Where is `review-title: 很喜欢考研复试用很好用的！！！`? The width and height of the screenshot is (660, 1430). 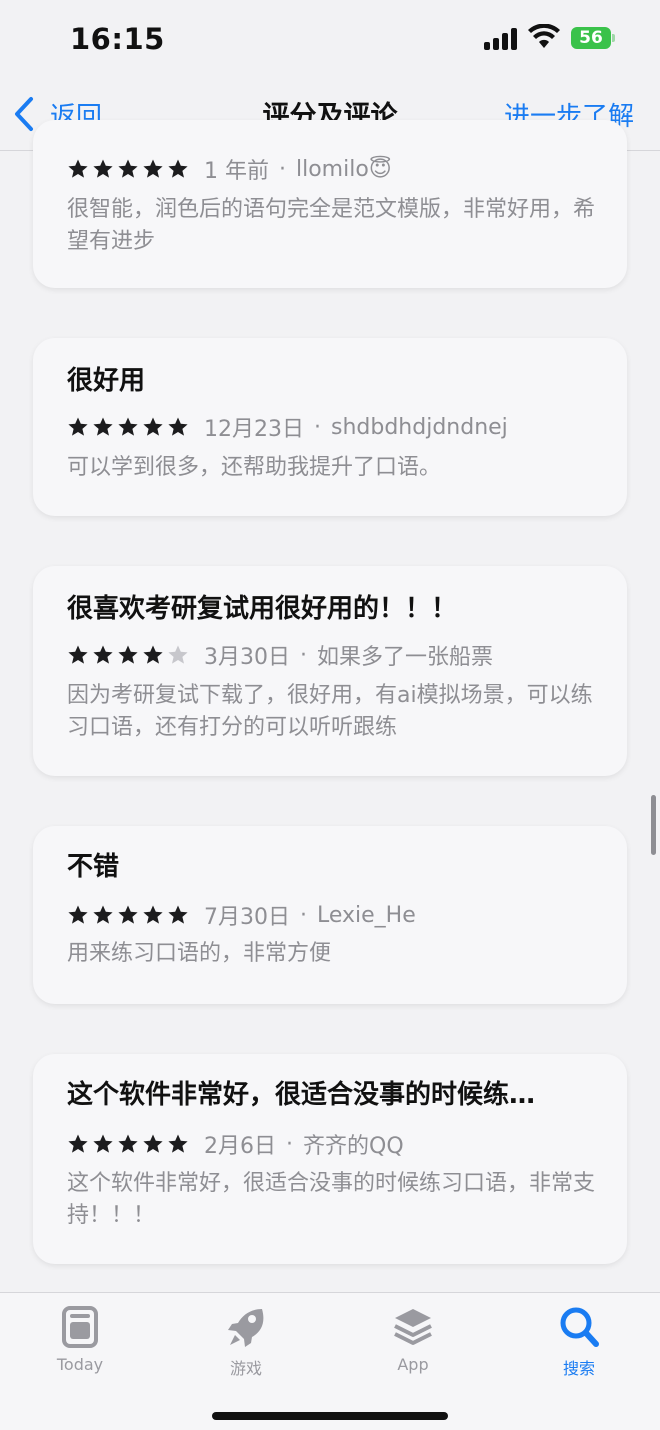 review-title: 很喜欢考研复试用很好用的！！！ is located at coordinates (262, 609).